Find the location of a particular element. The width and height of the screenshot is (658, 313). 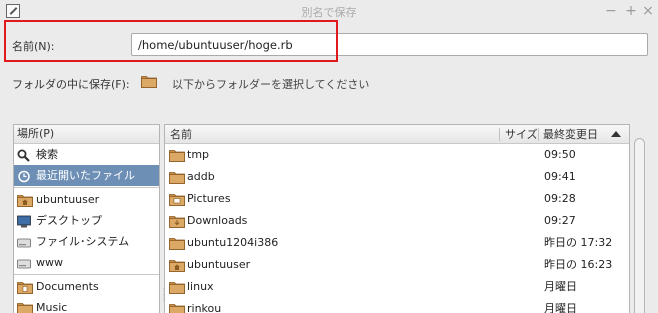

place-item-www: www is located at coordinates (86, 262).